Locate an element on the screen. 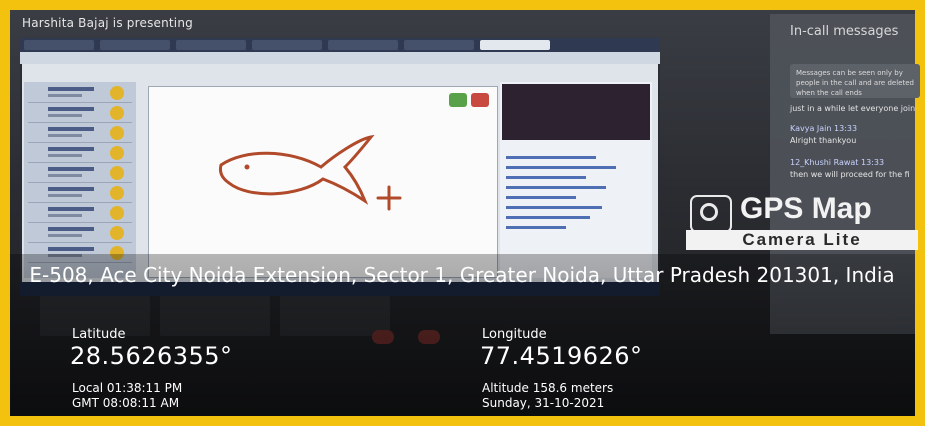 The width and height of the screenshot is (925, 426). ad-image is located at coordinates (576, 112).